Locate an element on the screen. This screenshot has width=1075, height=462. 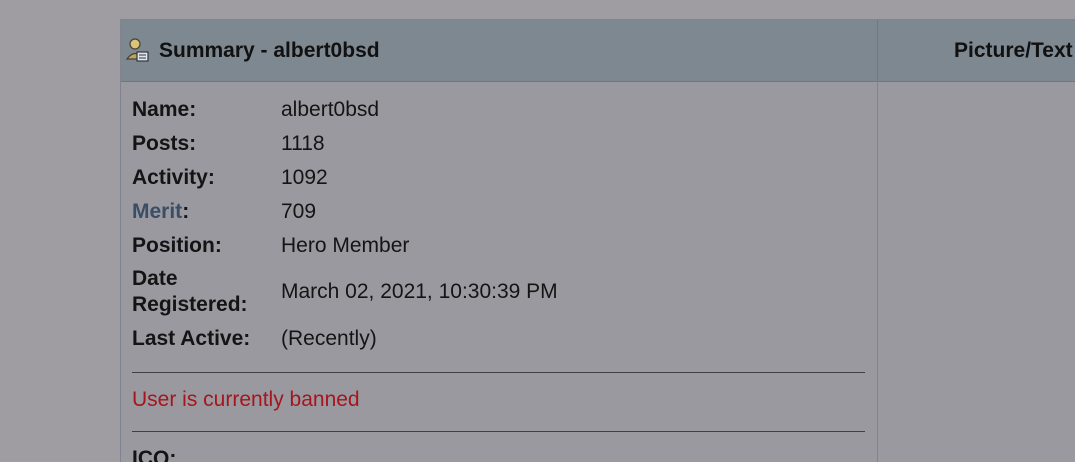
posts-label: Posts: is located at coordinates (164, 143).